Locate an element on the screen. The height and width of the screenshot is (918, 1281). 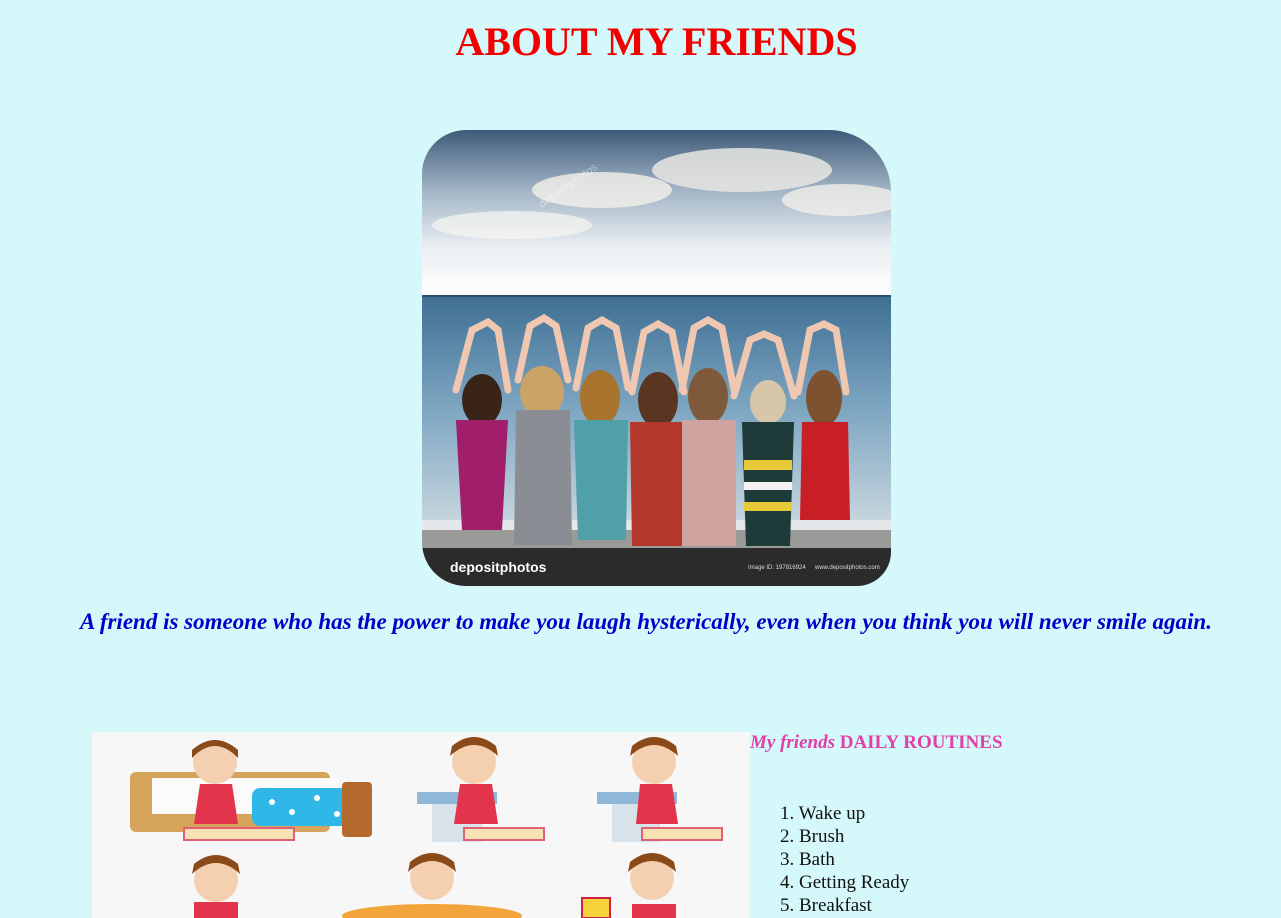
list-item-label: Breakfast is located at coordinates (835, 905).